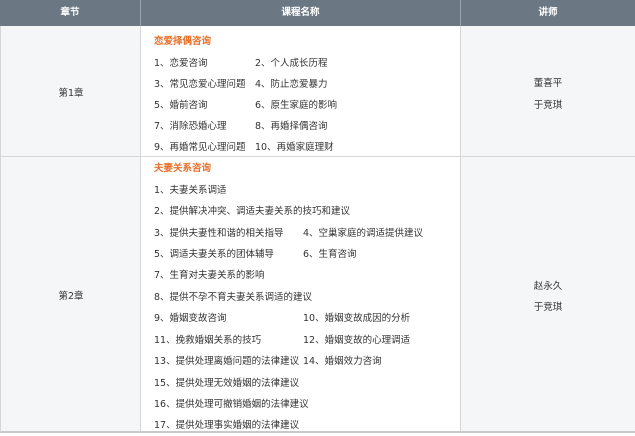 The image size is (635, 436). Describe the element at coordinates (252, 211) in the screenshot. I see `list-item: 2、提供解决冲突、调适夫妻关系的技巧和建议` at that location.